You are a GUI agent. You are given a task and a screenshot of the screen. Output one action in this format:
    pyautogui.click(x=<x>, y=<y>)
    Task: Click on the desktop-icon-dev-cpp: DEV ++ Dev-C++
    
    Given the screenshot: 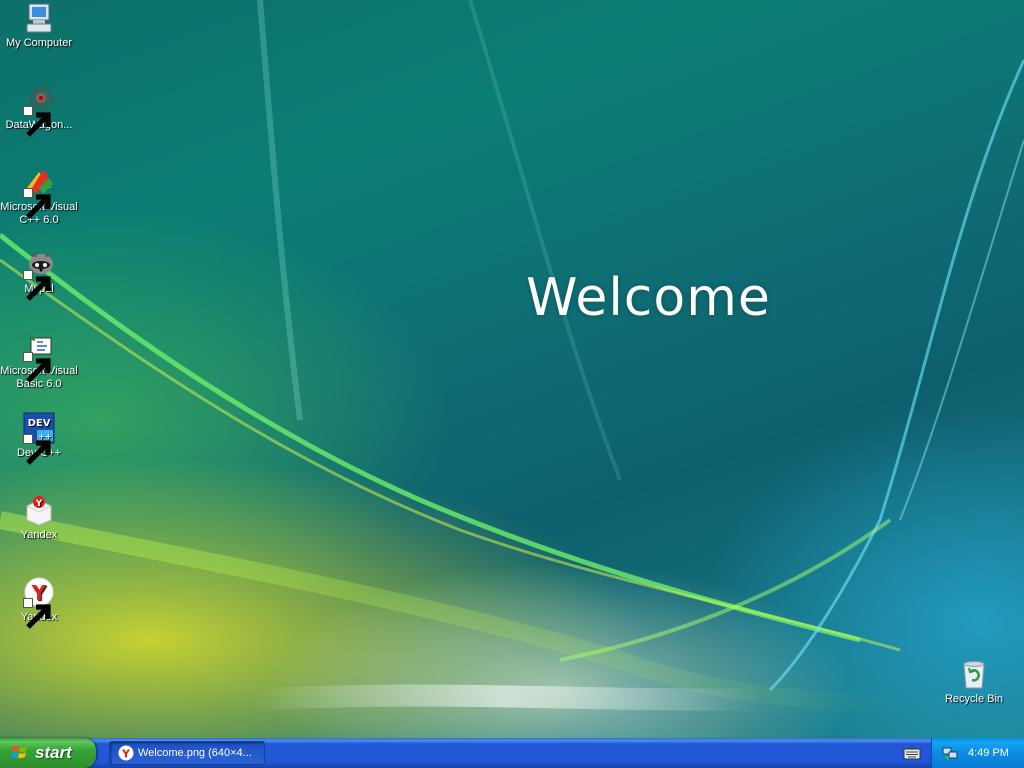 What is the action you would take?
    pyautogui.click(x=39, y=438)
    